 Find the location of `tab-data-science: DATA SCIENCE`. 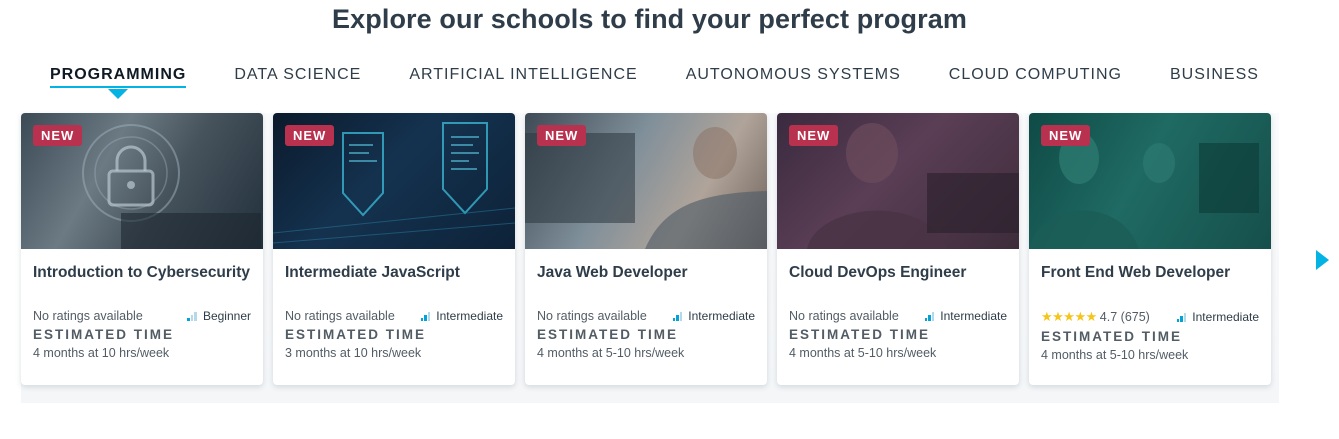

tab-data-science: DATA SCIENCE is located at coordinates (297, 76).